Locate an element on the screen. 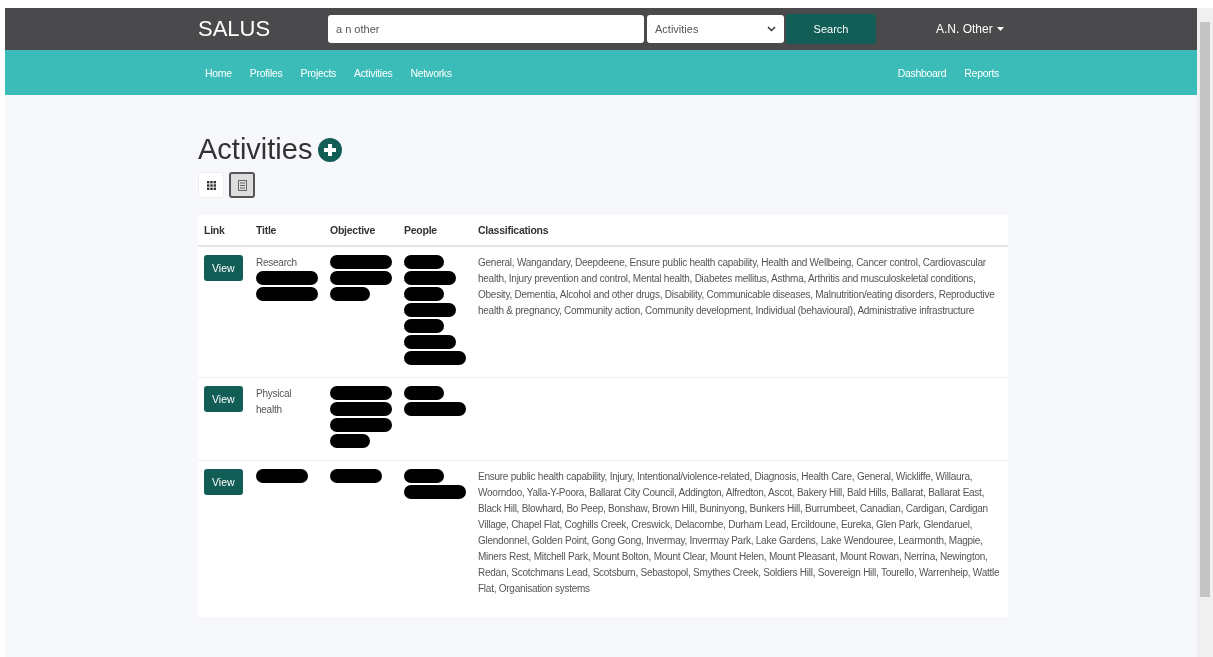 This screenshot has height=657, width=1213. table-cell-text: Research is located at coordinates (277, 263).